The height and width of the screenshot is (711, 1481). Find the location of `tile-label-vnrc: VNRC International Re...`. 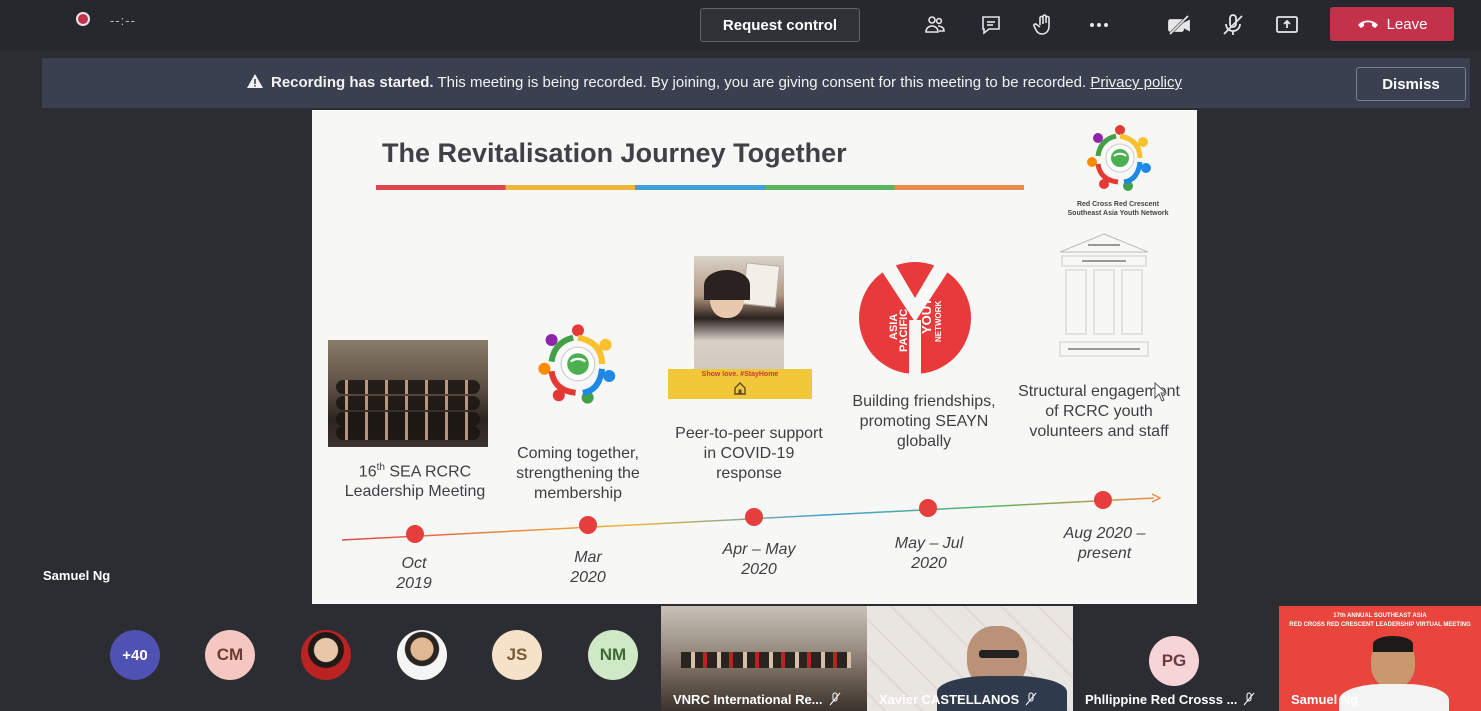

tile-label-vnrc: VNRC International Re... is located at coordinates (757, 699).